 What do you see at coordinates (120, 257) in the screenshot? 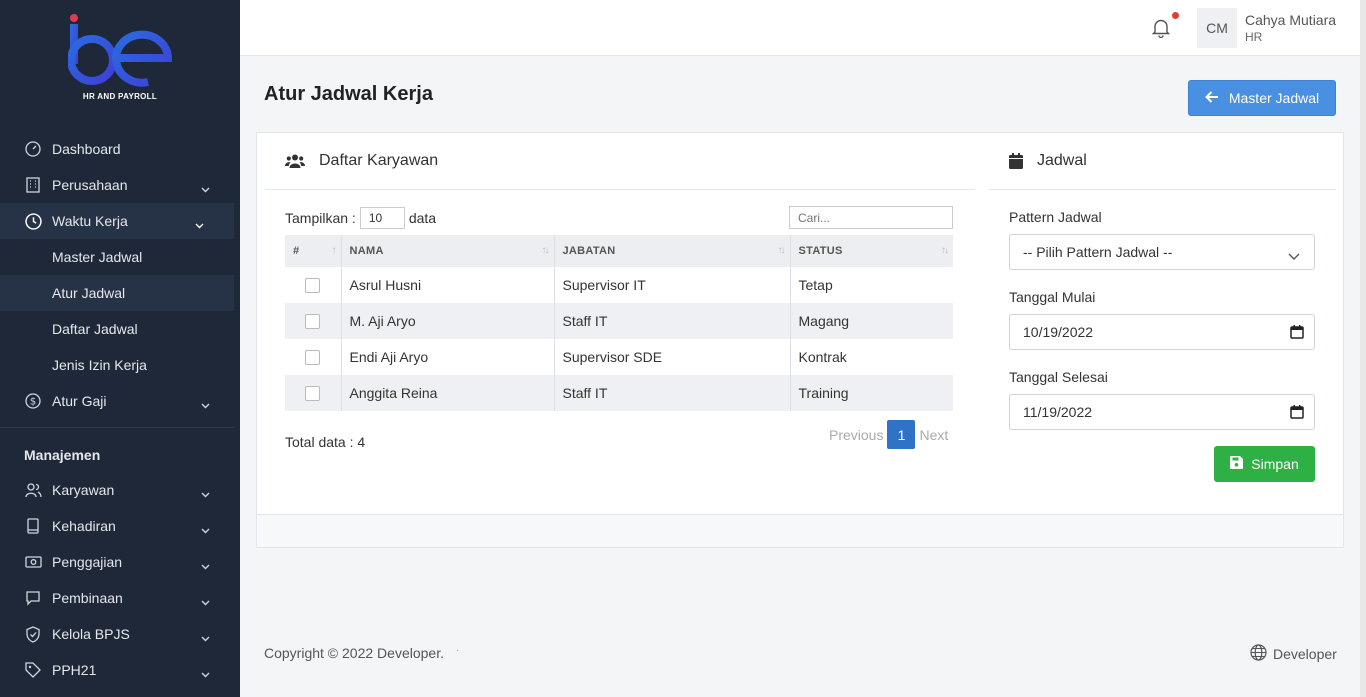
I see `sidebar-subitem-master-jadwal: Master Jadwal` at bounding box center [120, 257].